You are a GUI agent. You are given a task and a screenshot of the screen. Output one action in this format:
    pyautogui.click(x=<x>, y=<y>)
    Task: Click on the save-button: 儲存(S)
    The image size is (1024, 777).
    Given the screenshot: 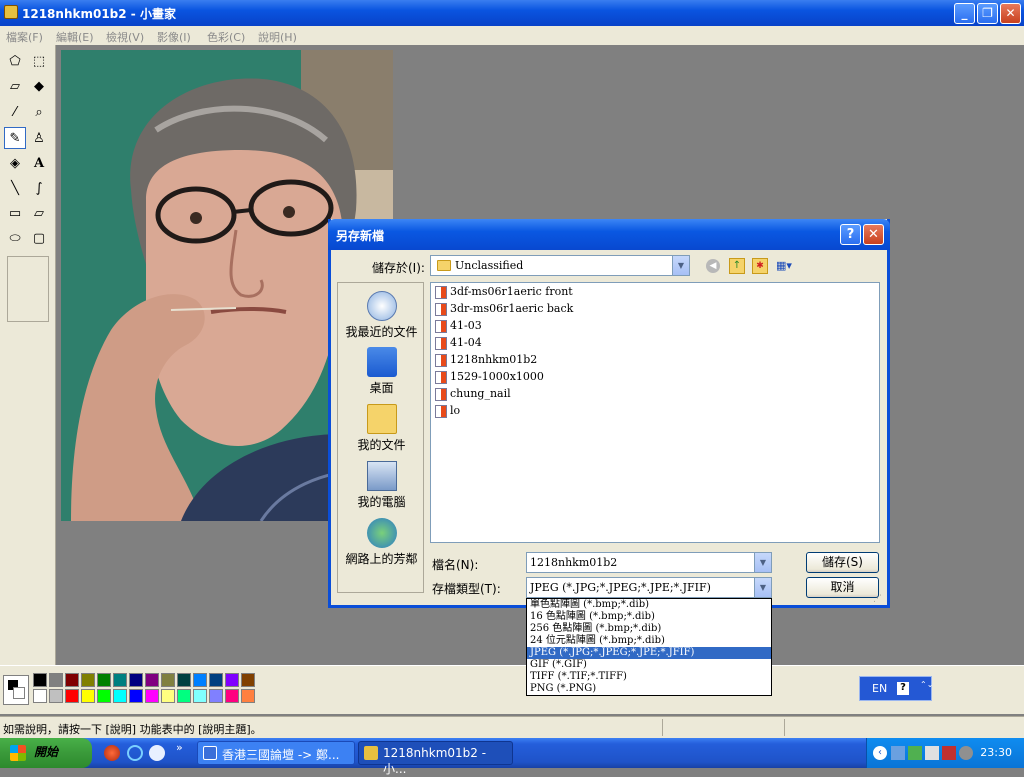 What is the action you would take?
    pyautogui.click(x=842, y=562)
    